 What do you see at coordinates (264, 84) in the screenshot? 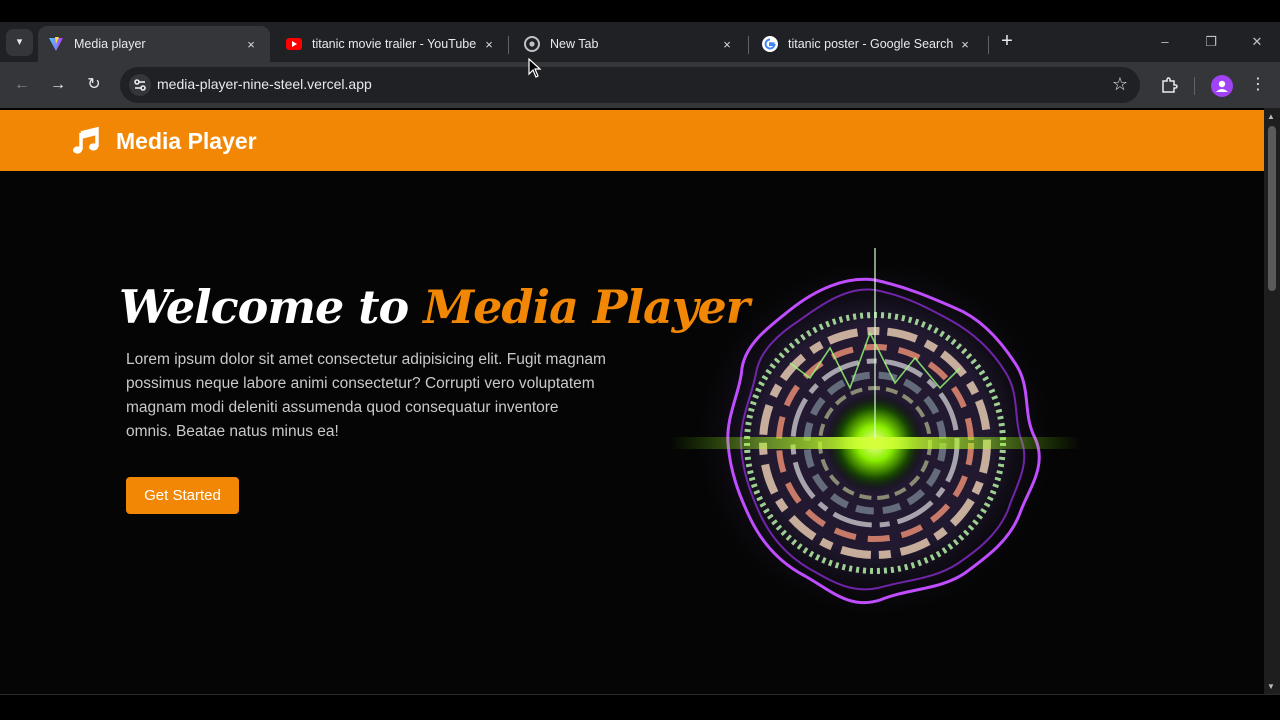
I see `url-text: media-player-nine-steel.vercel.app` at bounding box center [264, 84].